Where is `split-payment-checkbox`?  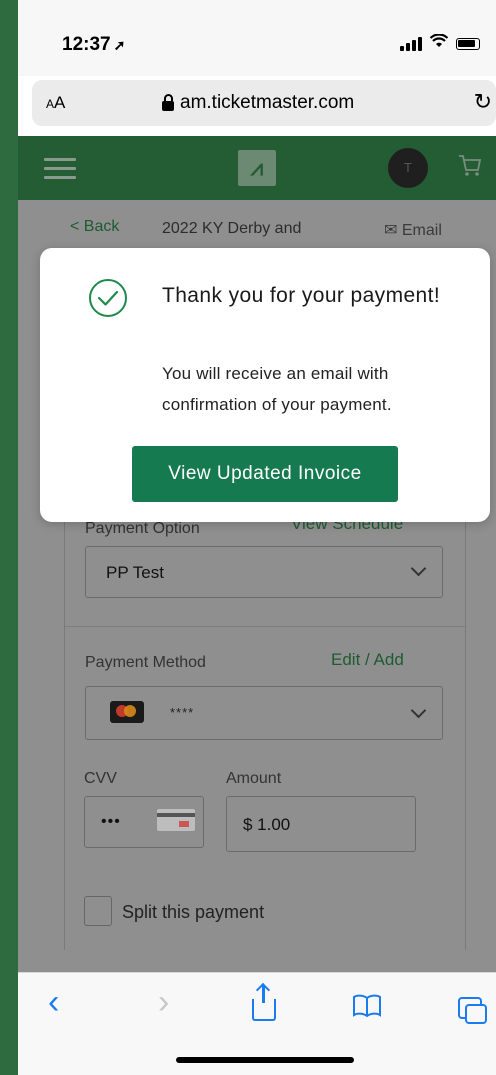
split-payment-checkbox is located at coordinates (98, 911).